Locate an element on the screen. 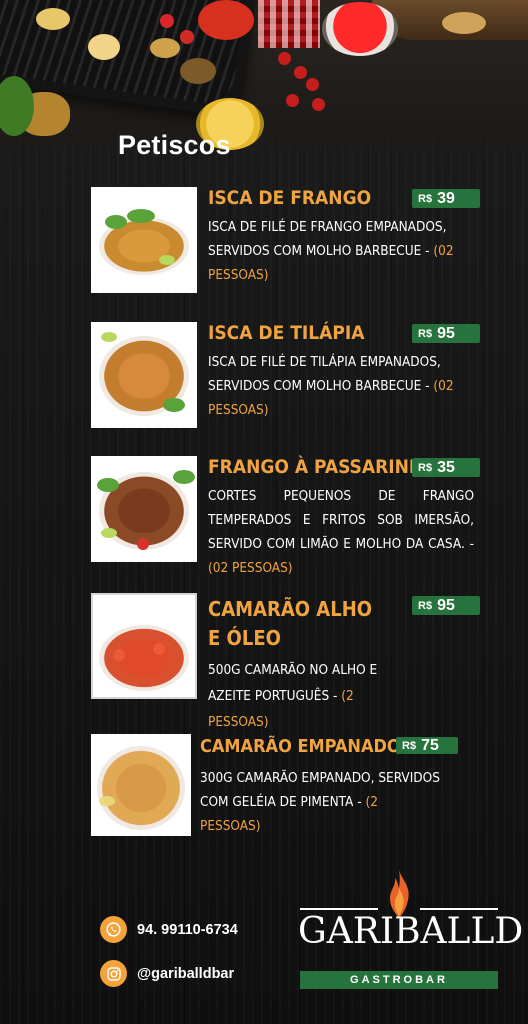 The image size is (528, 1024). instagram-contact: @gariballdbar is located at coordinates (167, 973).